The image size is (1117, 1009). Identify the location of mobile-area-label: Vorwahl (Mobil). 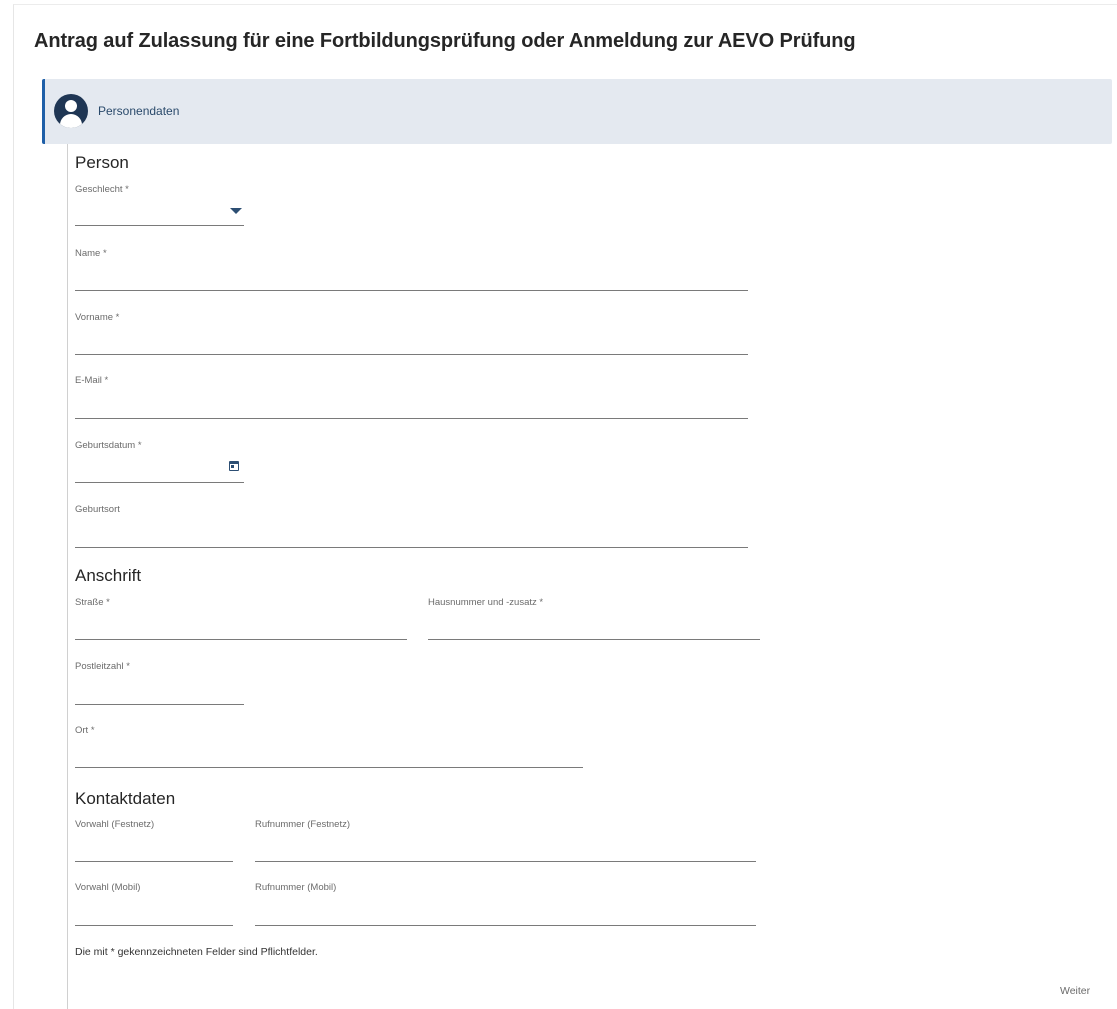
(108, 887).